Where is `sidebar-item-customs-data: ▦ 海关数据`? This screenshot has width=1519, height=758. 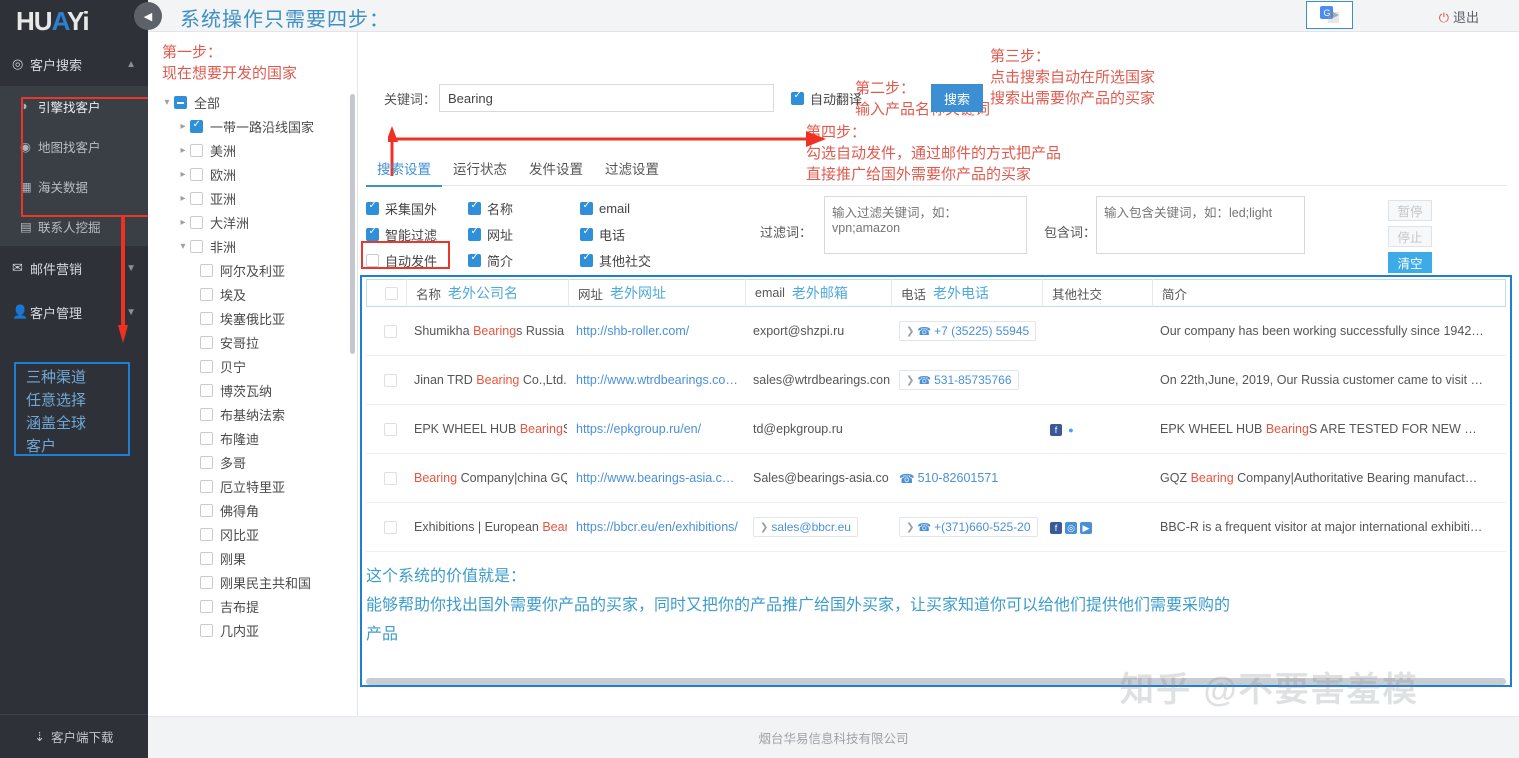
sidebar-item-customs-data: ▦ 海关数据 is located at coordinates (74, 186).